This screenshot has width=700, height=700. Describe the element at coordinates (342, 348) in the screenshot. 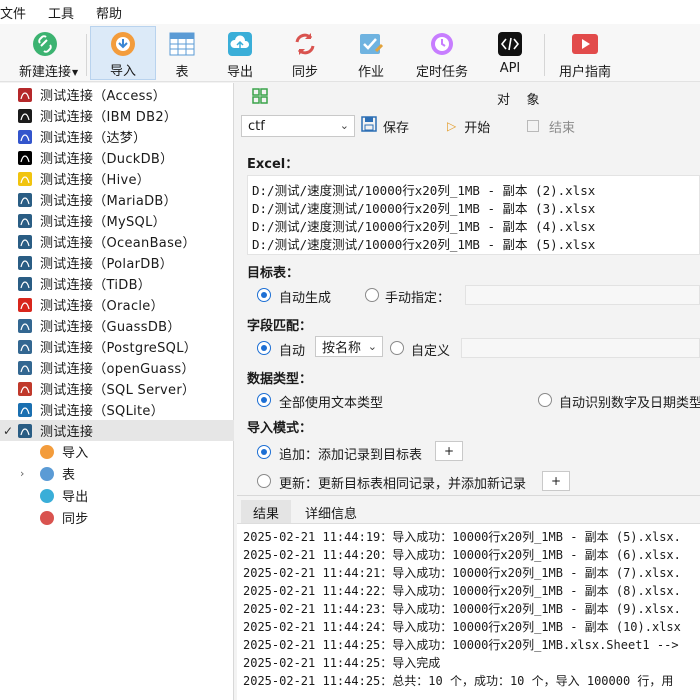

I see `match-mode-value: 按名称` at that location.